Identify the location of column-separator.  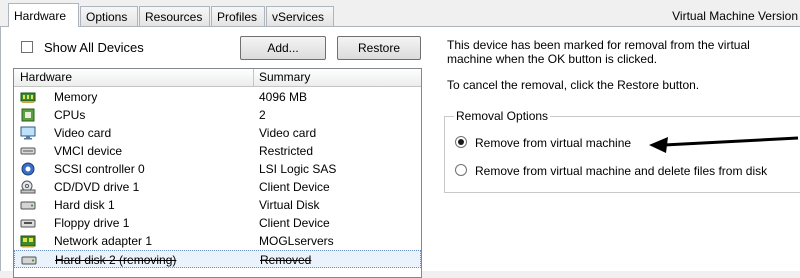
(253, 77).